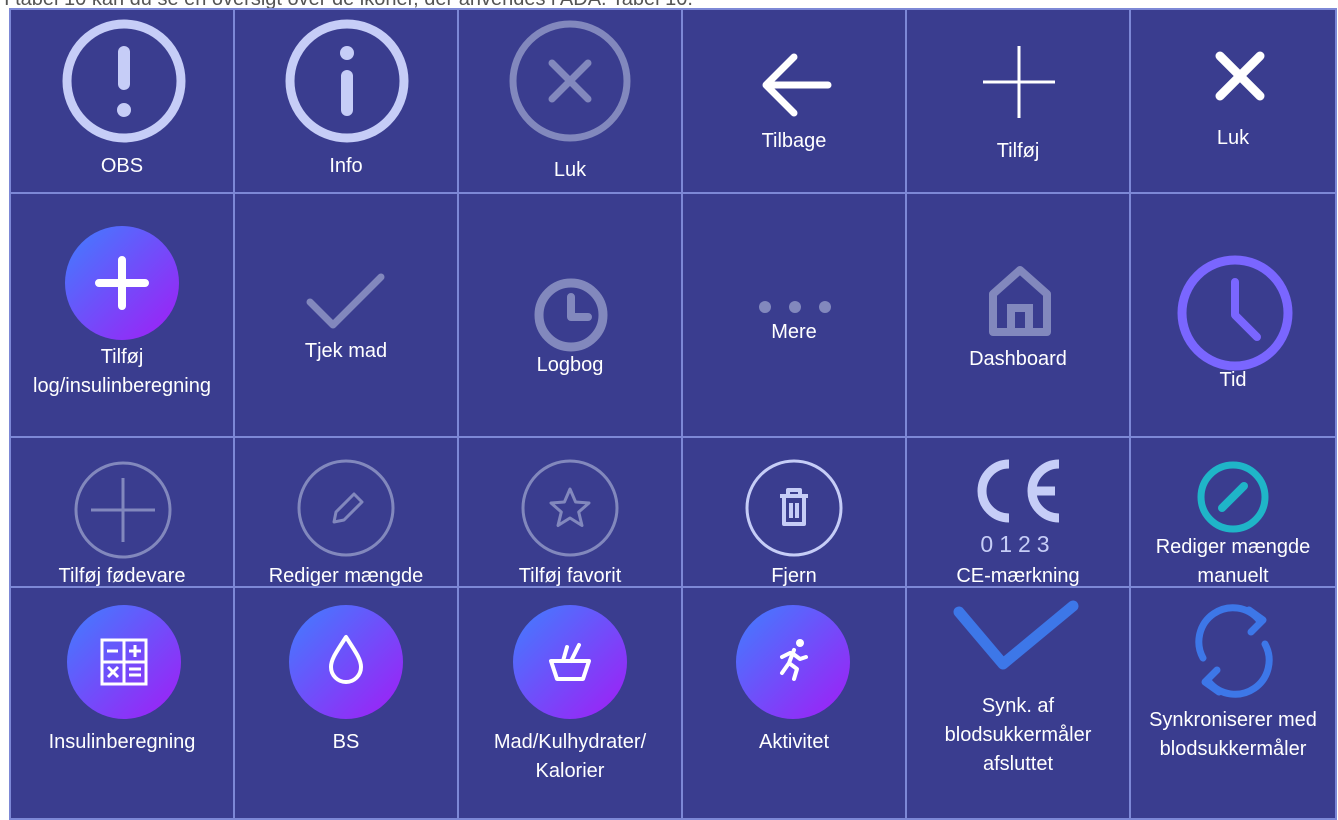 The image size is (1338, 820). What do you see at coordinates (794, 508) in the screenshot?
I see `trash-circle-icon` at bounding box center [794, 508].